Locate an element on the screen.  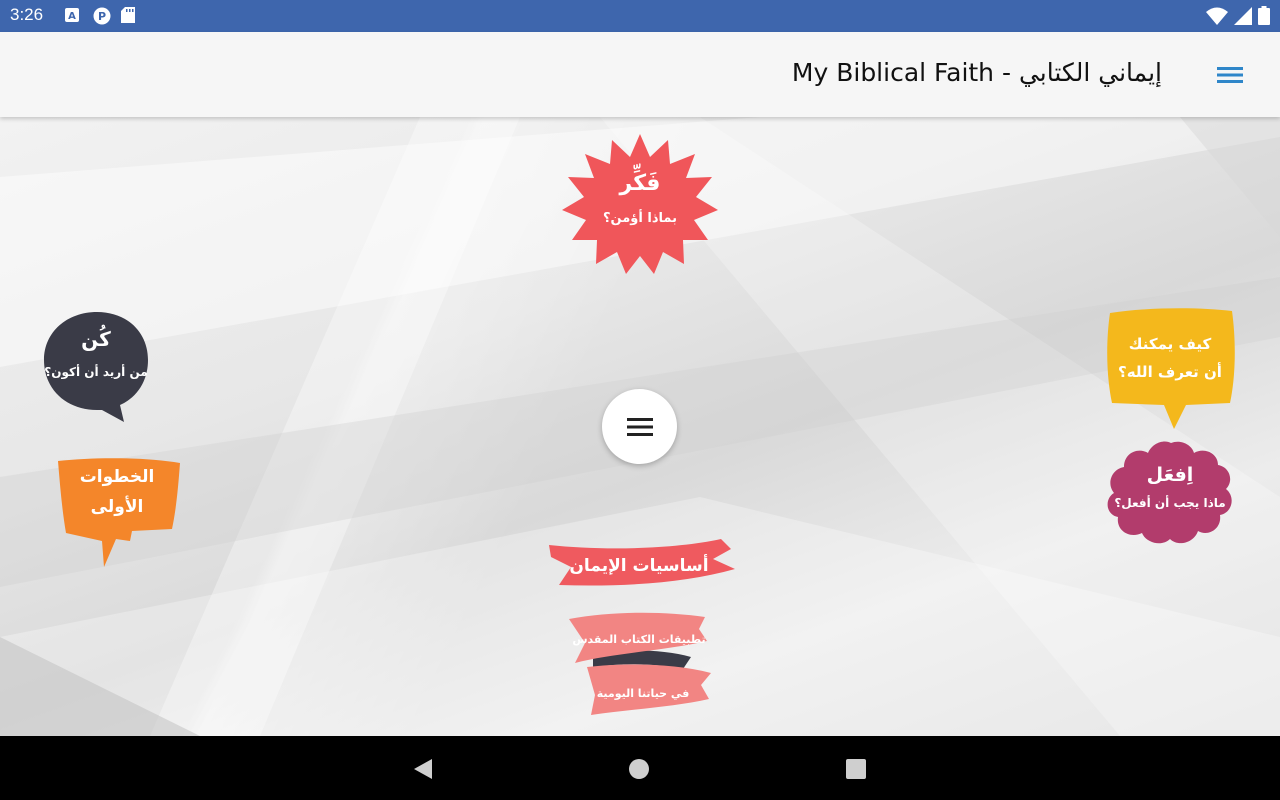
sd-card-icon is located at coordinates (129, 15).